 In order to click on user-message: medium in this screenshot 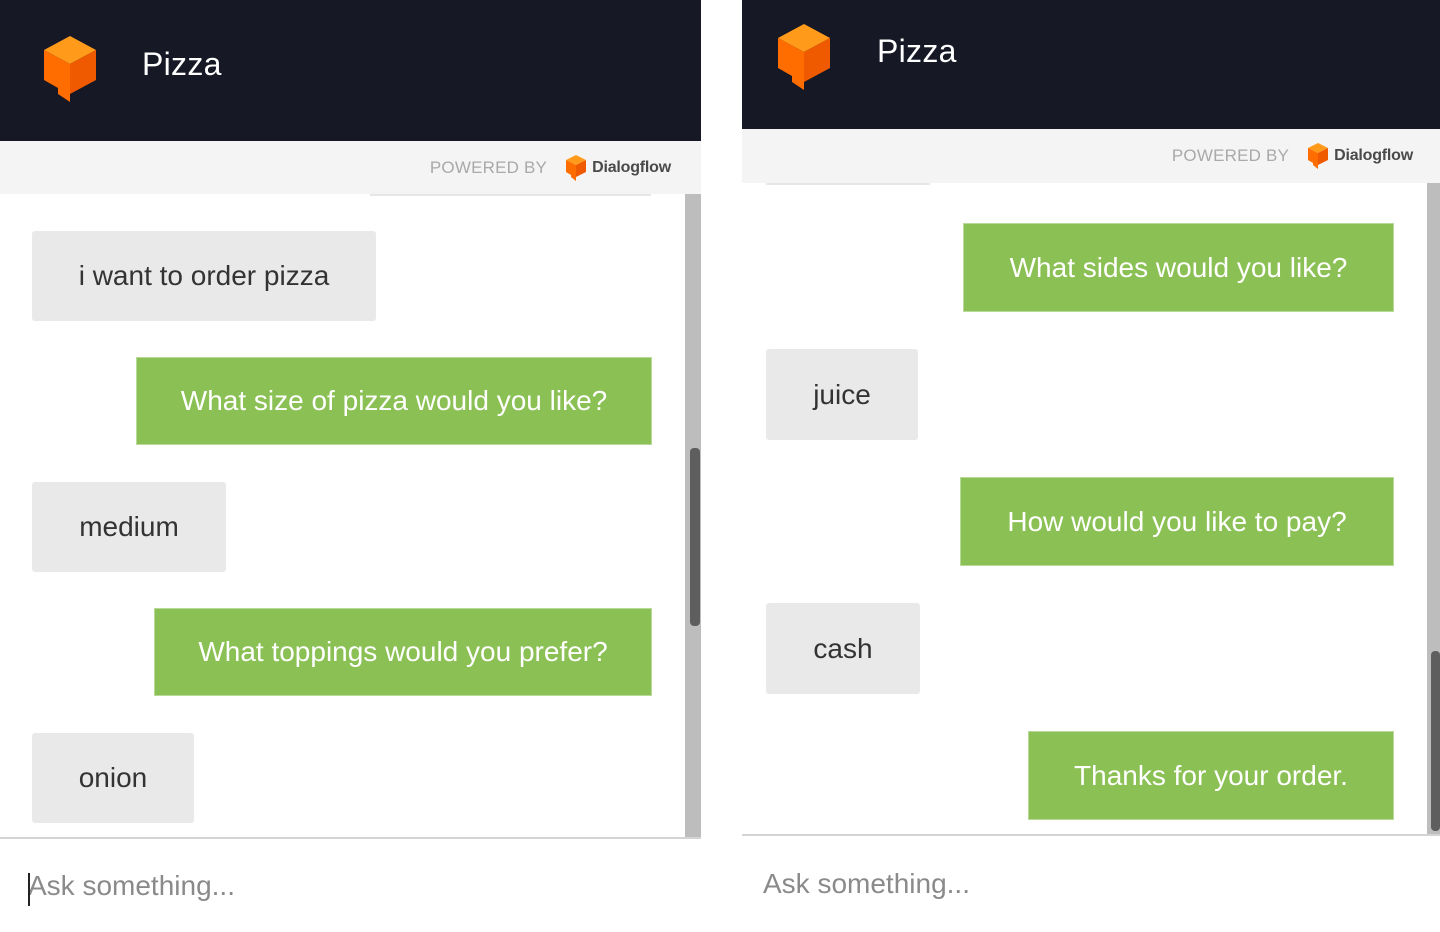, I will do `click(129, 527)`.